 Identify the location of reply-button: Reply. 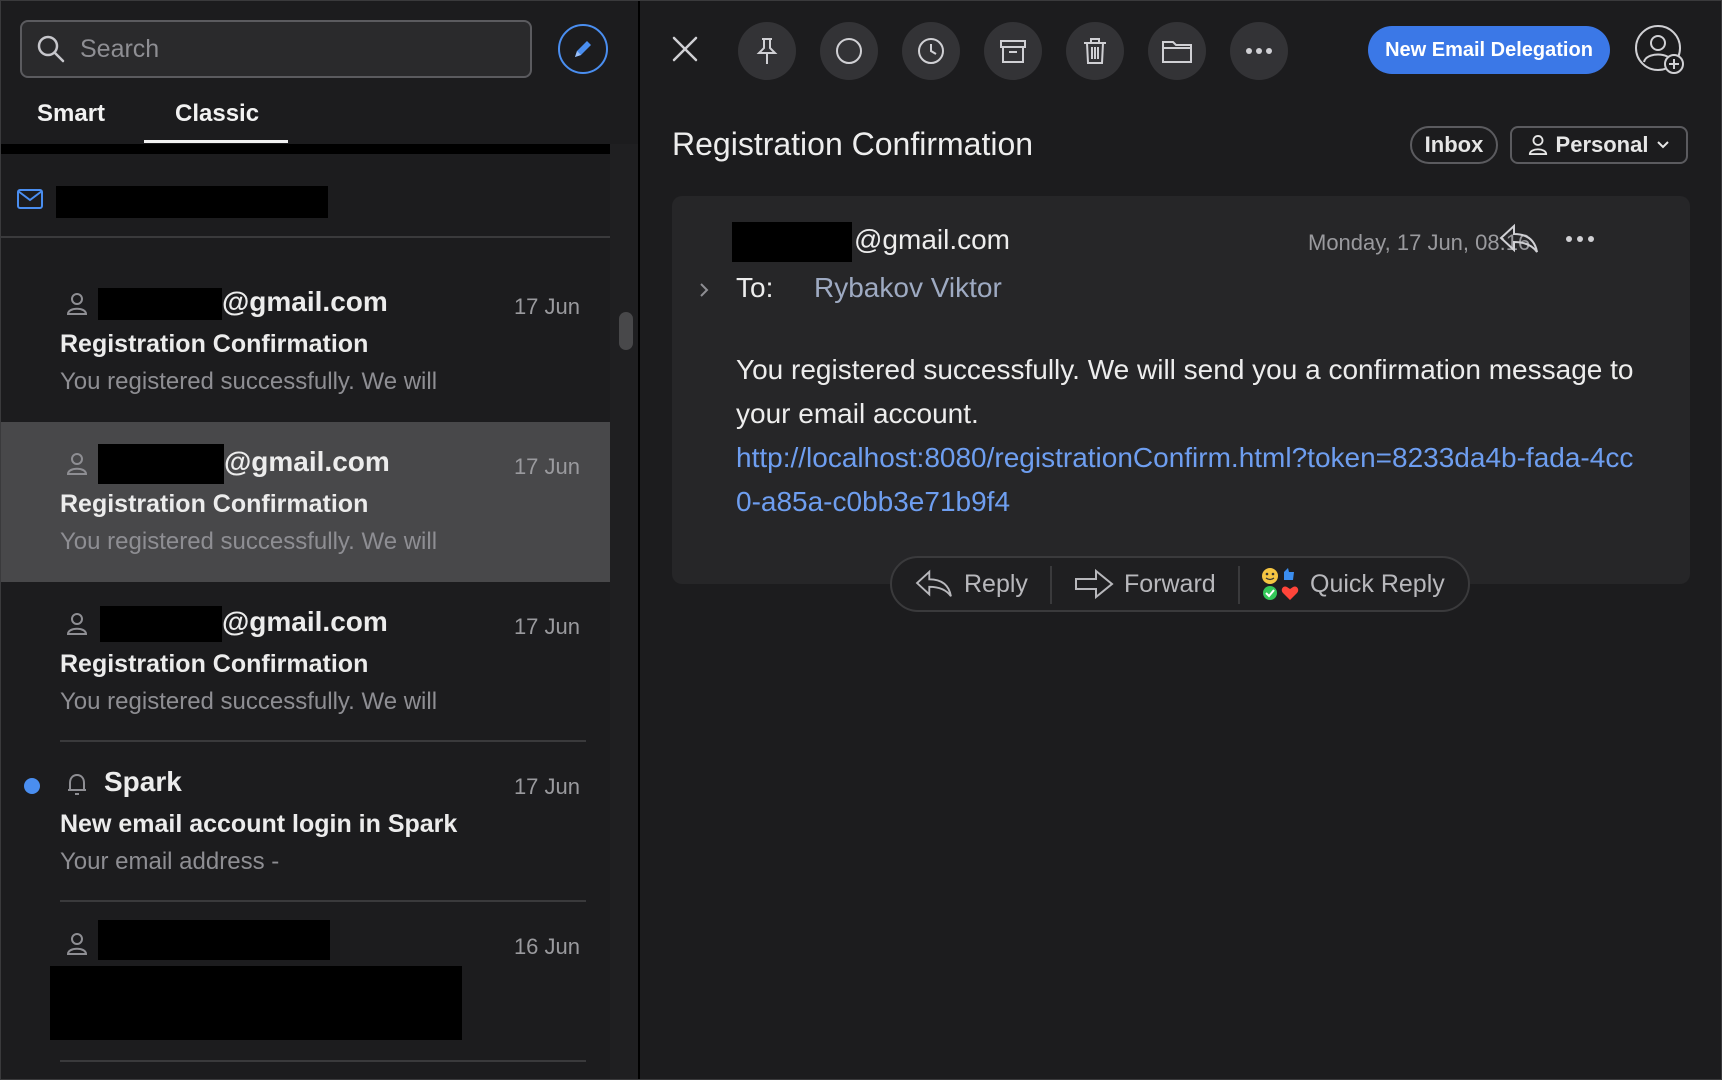
(971, 584).